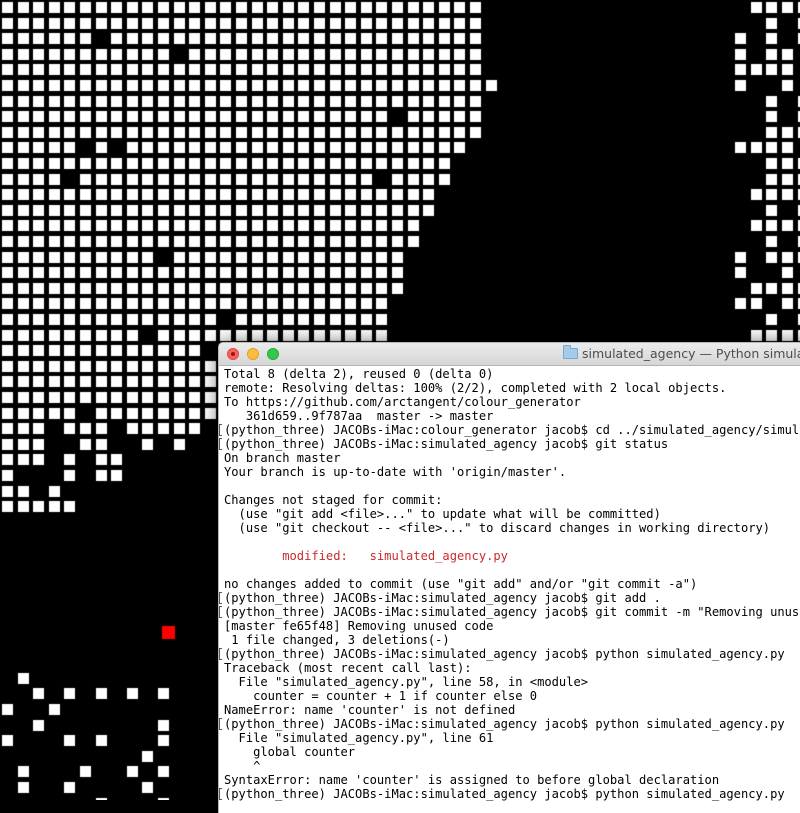  I want to click on terminal-line: Changes not staged for commit:, so click(333, 500).